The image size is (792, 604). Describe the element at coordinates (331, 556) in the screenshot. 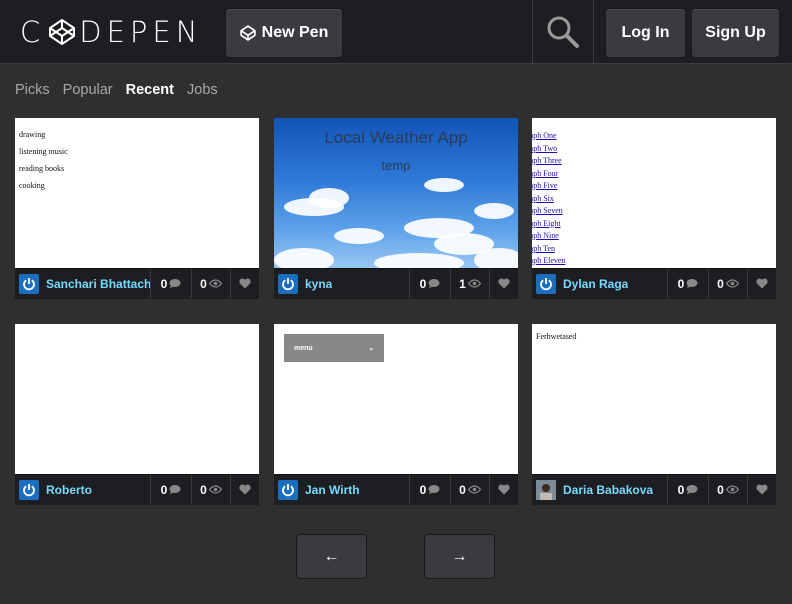

I see `prev-page-button: ←` at that location.